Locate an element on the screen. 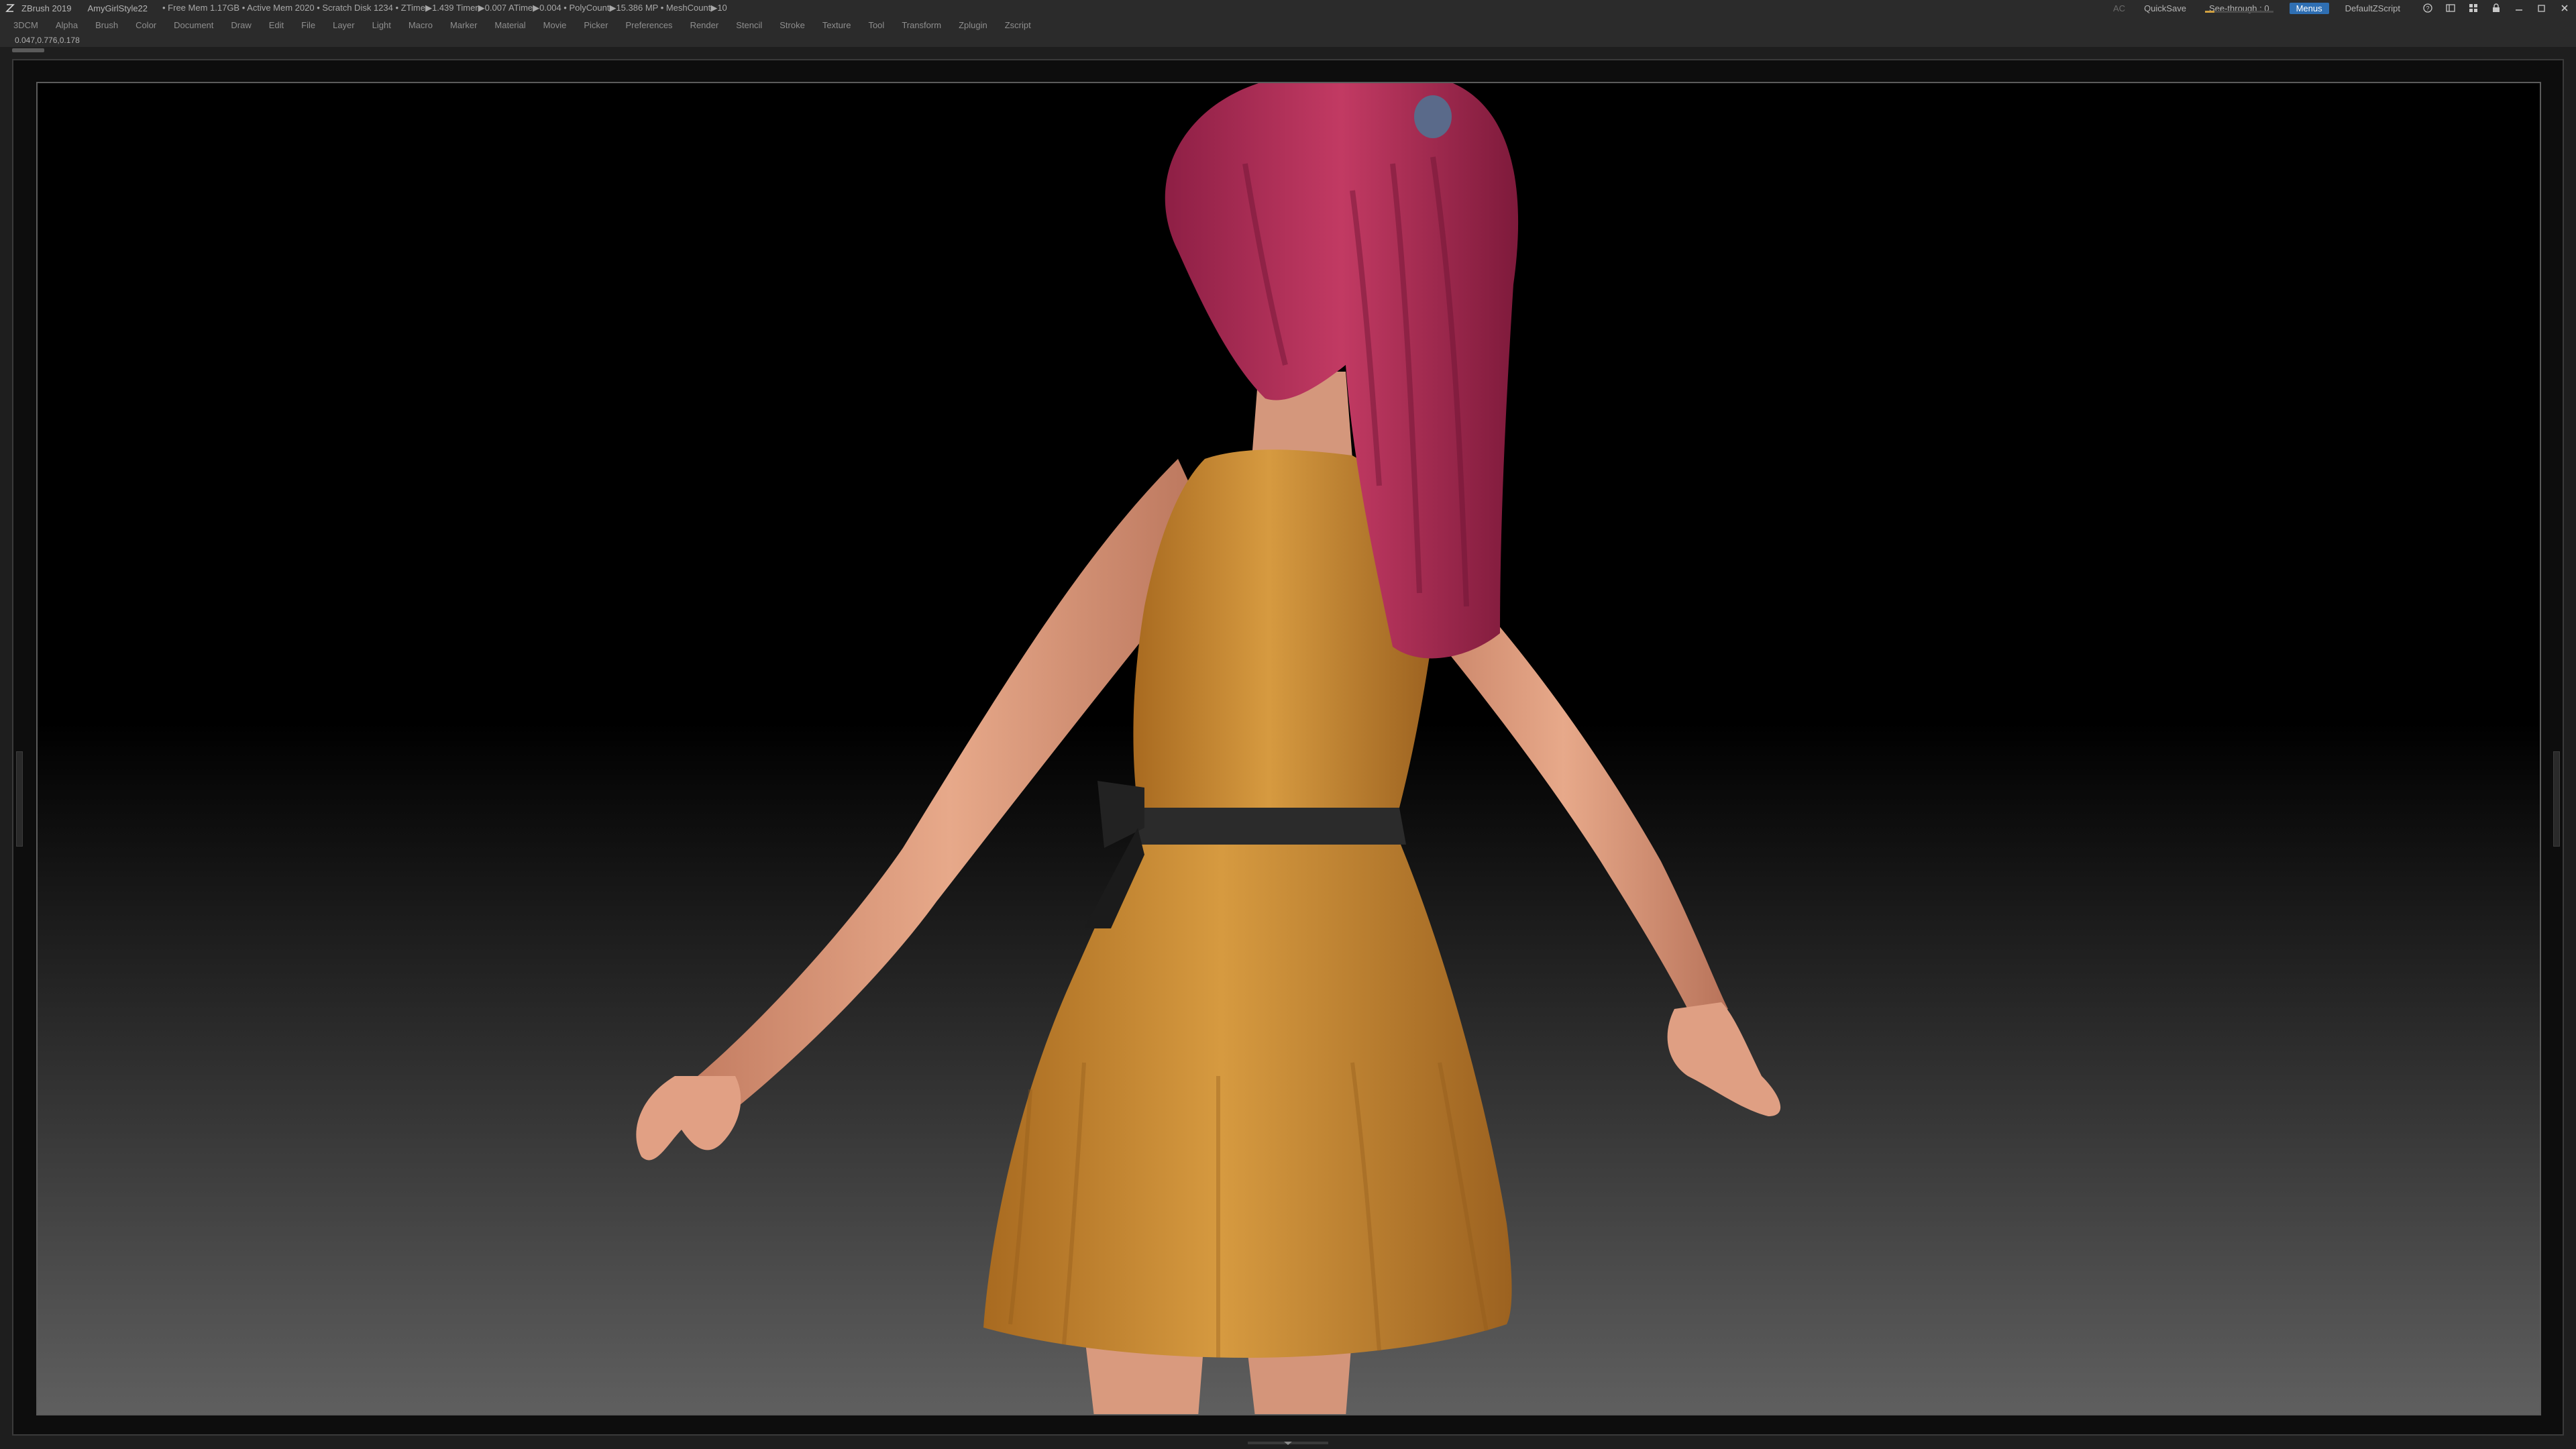 This screenshot has height=1449, width=2576. menu-stencil: Stencil is located at coordinates (749, 25).